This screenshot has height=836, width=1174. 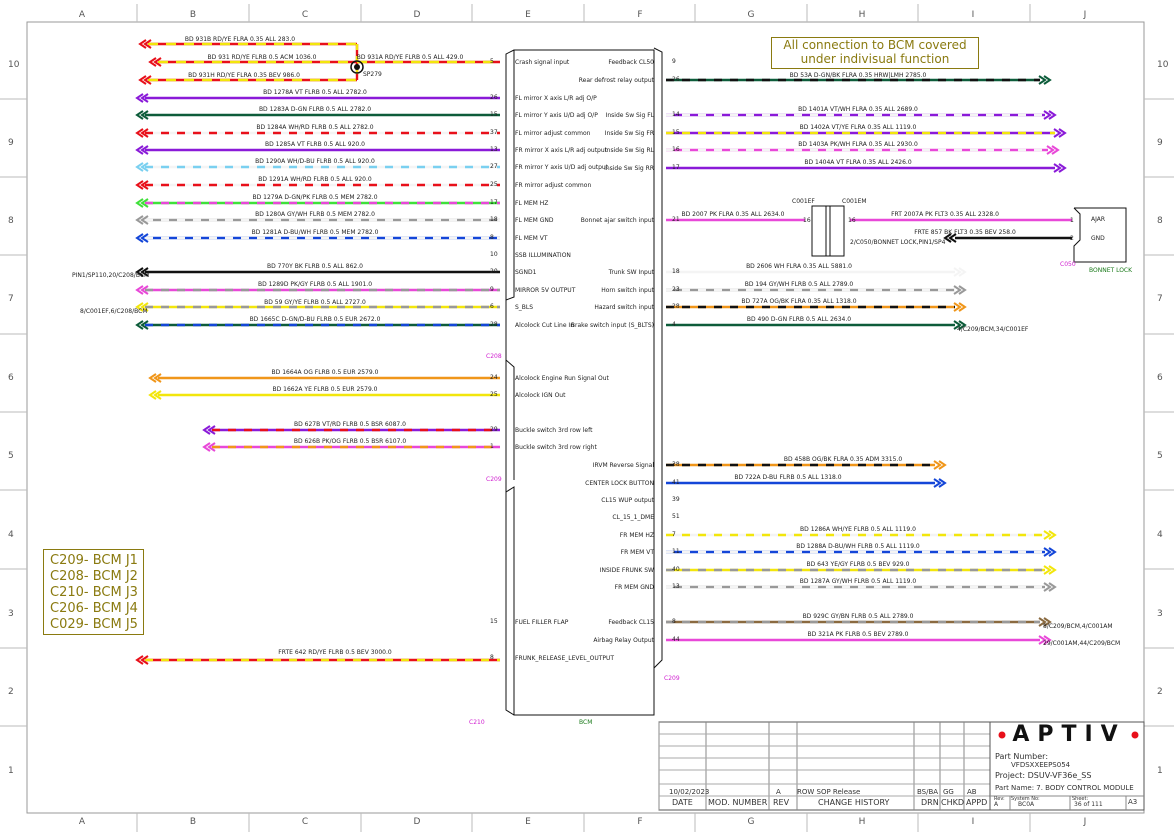 What do you see at coordinates (1041, 765) in the screenshot?
I see `part-number: VFDSXXEEPS054` at bounding box center [1041, 765].